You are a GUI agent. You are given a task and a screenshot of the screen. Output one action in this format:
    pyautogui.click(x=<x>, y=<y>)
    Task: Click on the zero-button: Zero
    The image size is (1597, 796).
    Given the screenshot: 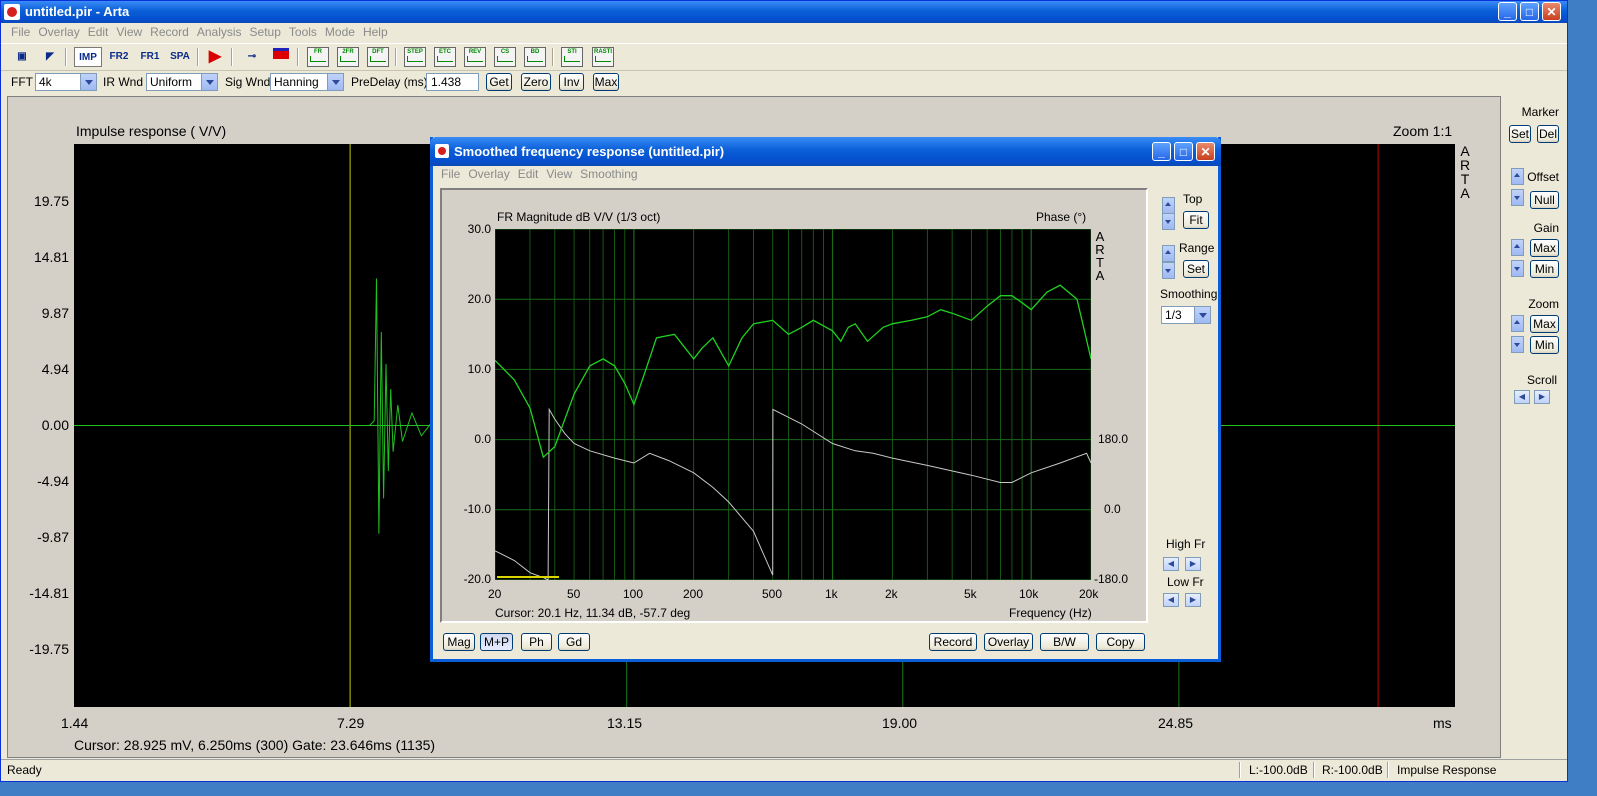 What is the action you would take?
    pyautogui.click(x=536, y=82)
    